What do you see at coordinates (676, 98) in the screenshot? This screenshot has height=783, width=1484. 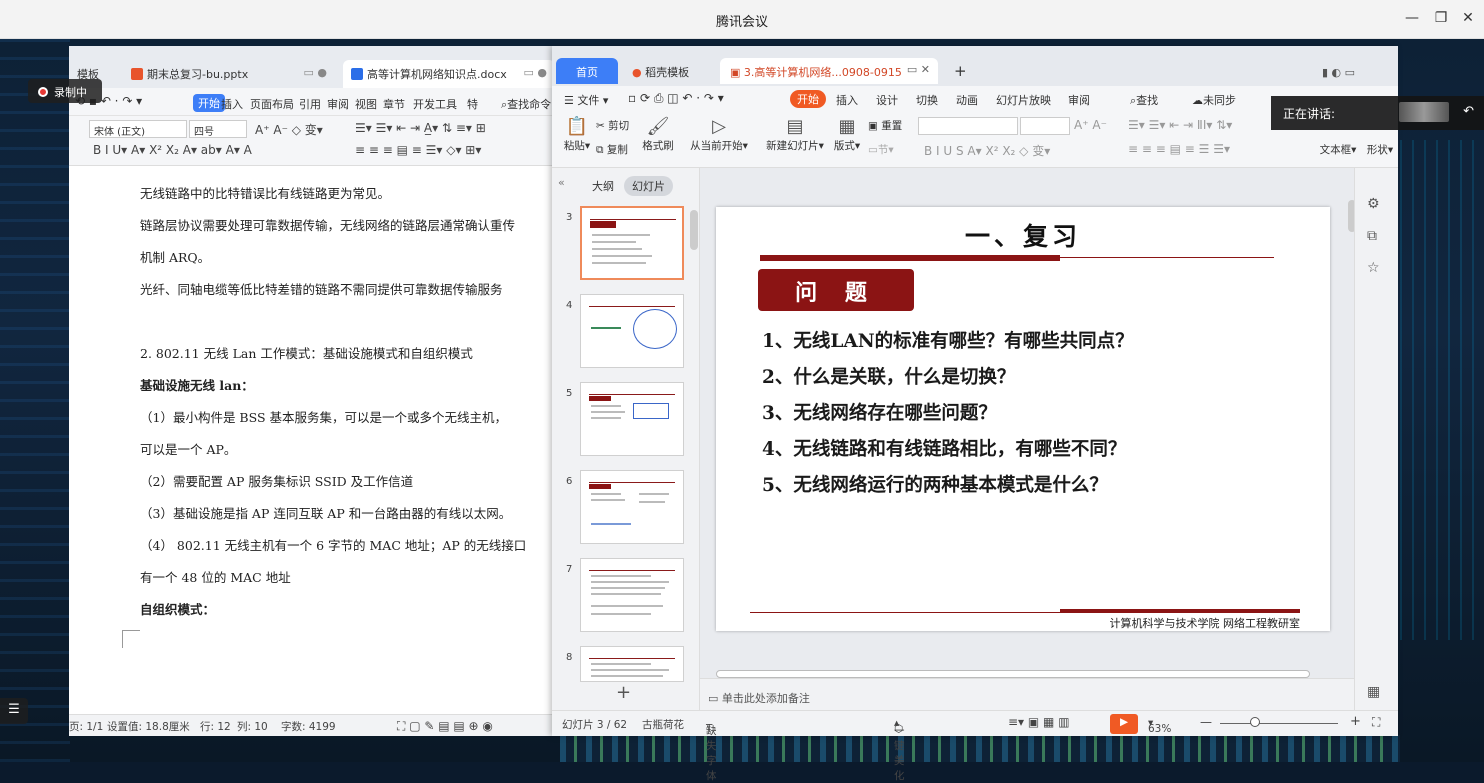 I see `quick-access-icons: ▫ ⟳ ⎙ ◫ ↶ · ↷ ▾` at bounding box center [676, 98].